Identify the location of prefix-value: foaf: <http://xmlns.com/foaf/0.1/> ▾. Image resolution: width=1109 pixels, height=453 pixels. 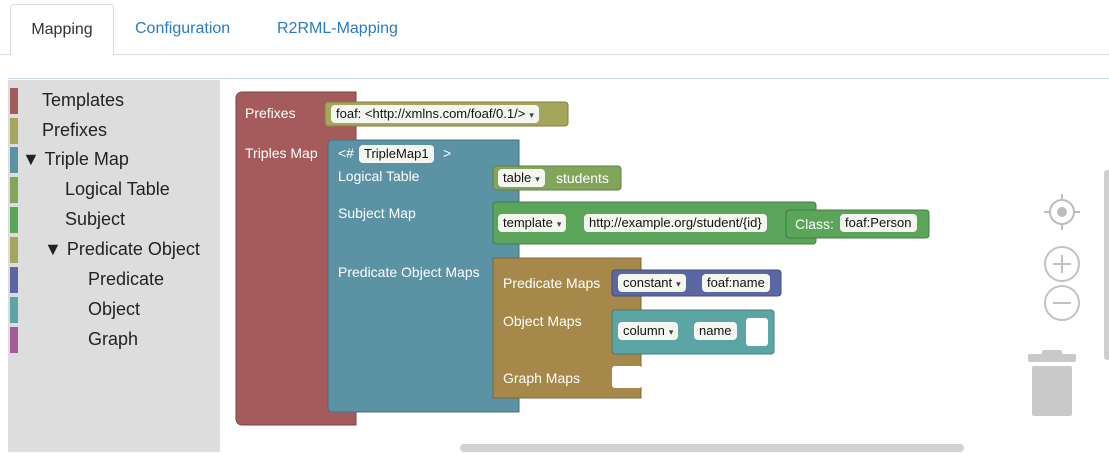
(435, 114).